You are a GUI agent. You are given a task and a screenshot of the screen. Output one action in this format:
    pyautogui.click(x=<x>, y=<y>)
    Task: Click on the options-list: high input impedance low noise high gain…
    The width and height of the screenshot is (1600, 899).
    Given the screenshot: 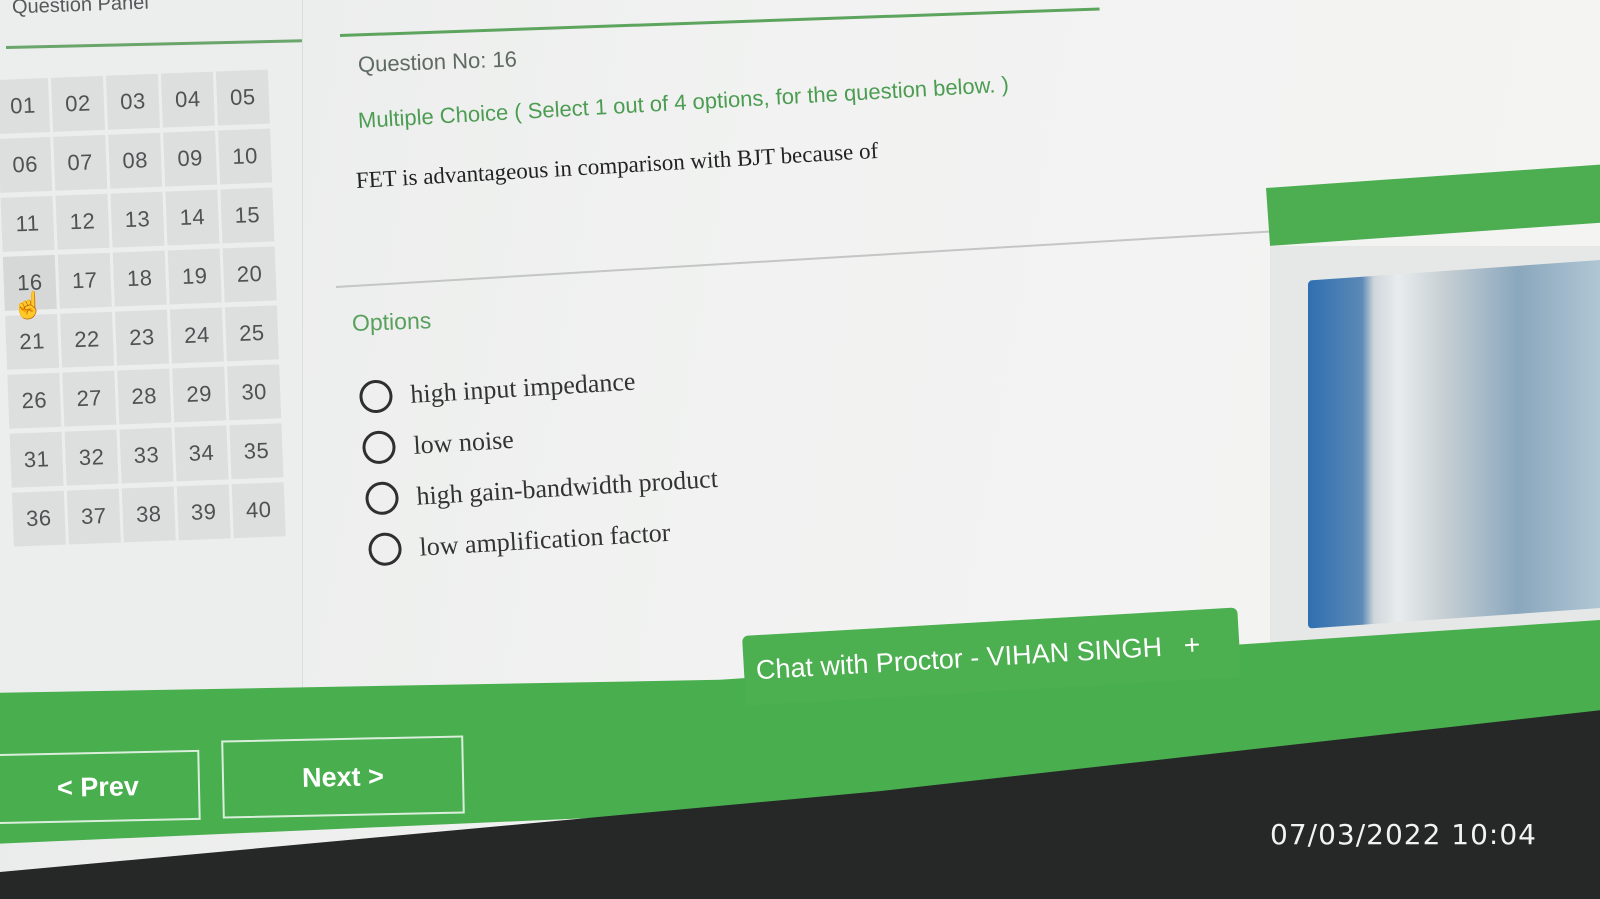 What is the action you would take?
    pyautogui.click(x=540, y=463)
    